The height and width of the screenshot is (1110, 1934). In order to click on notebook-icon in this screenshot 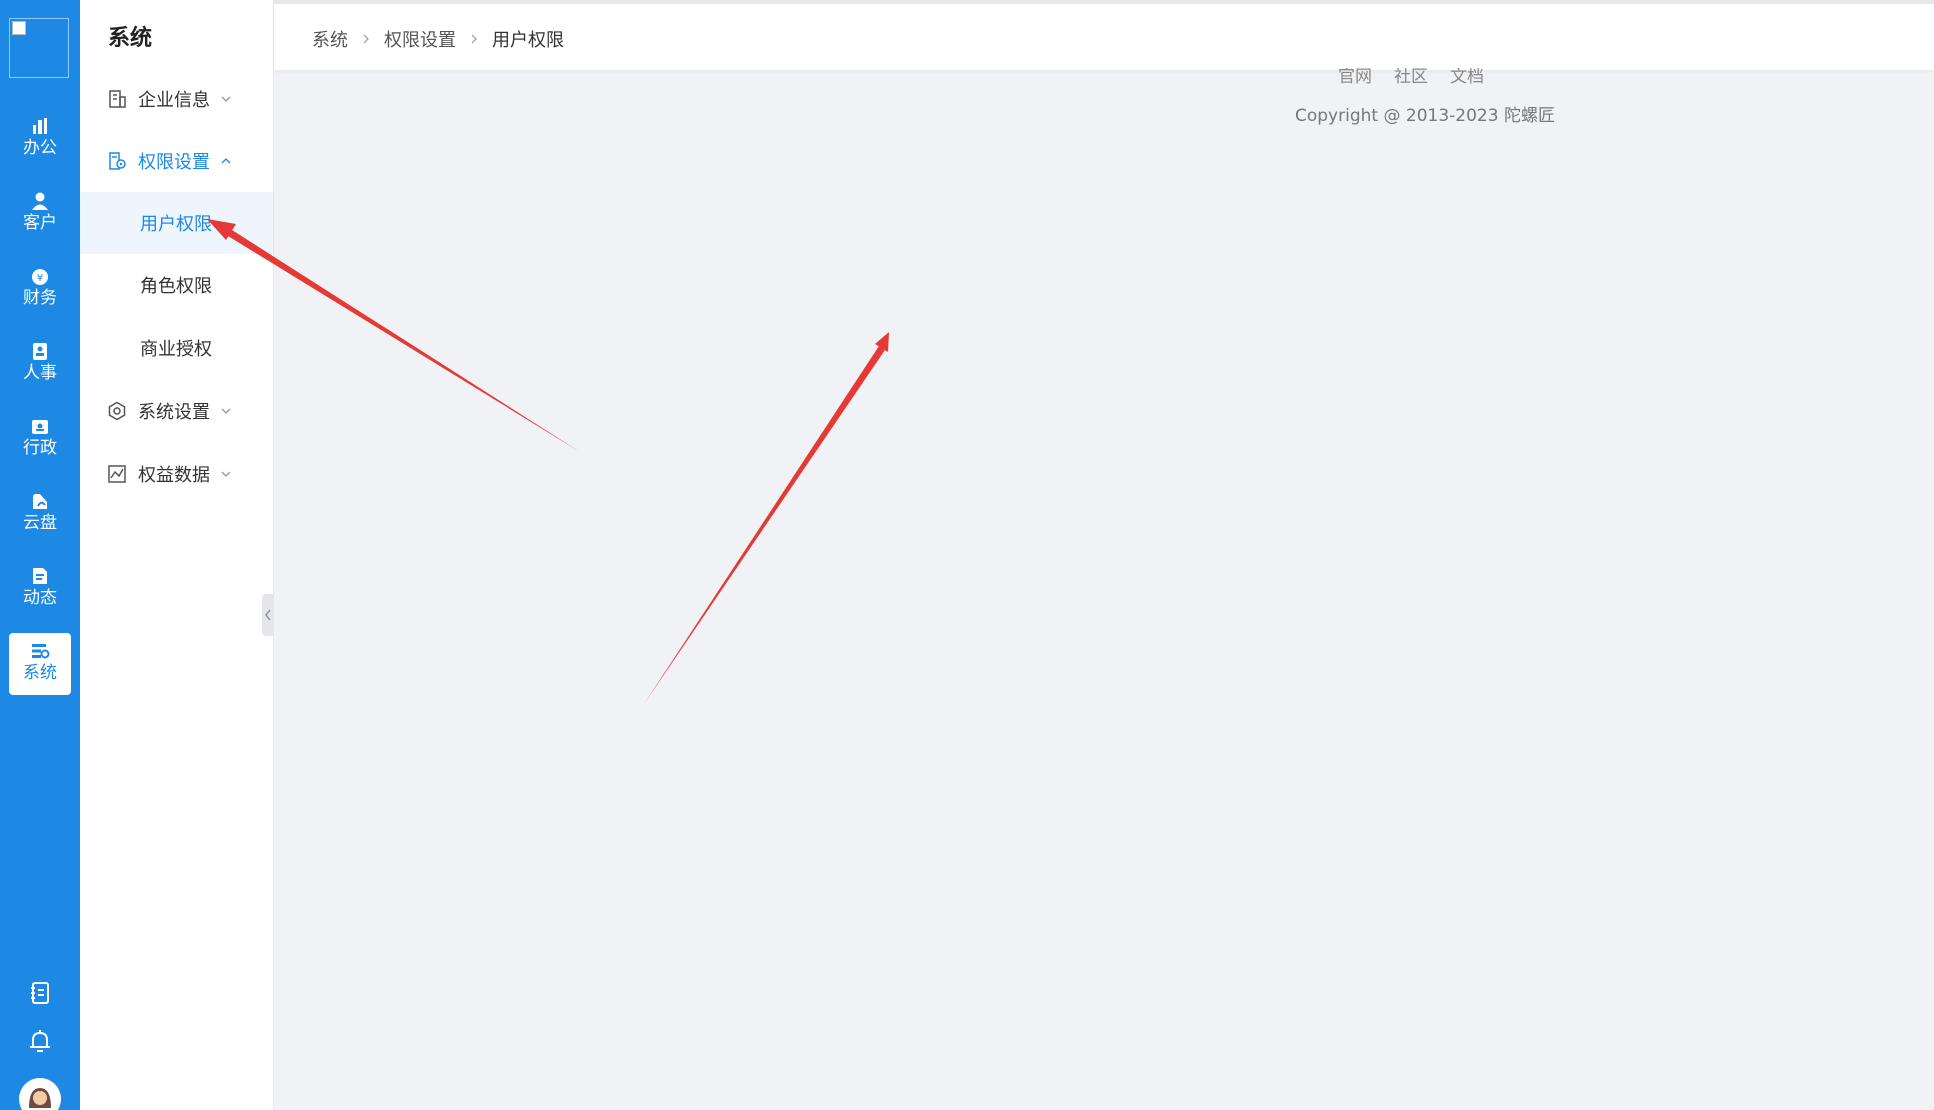, I will do `click(40, 993)`.